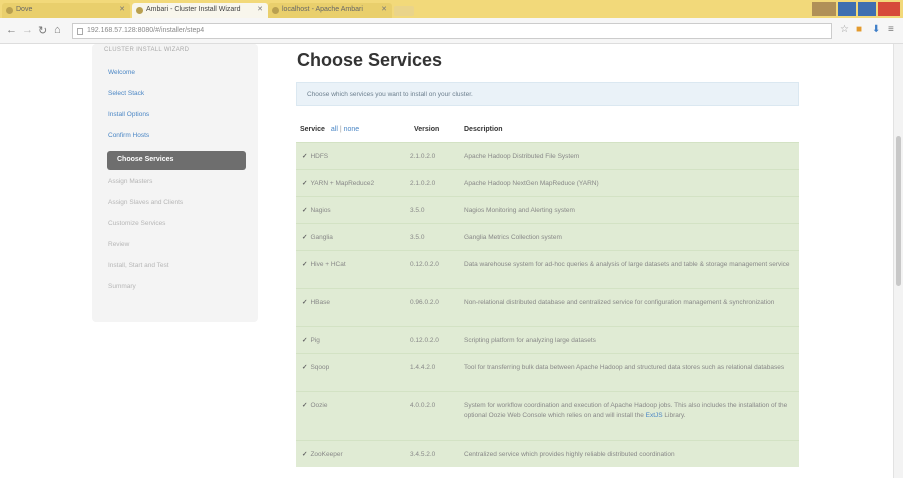  Describe the element at coordinates (137, 223) in the screenshot. I see `sidebar-item-customize-services: Customize Services` at that location.